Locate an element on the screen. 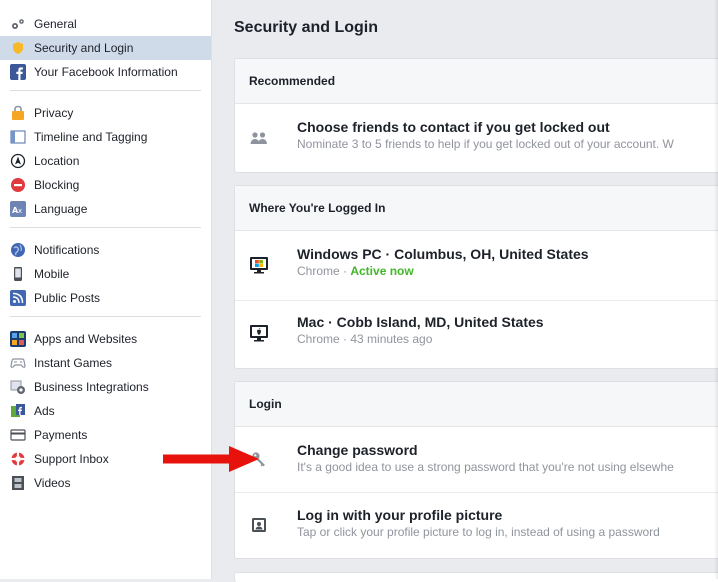  sidebar-item-blocking: Blocking is located at coordinates (105, 185).